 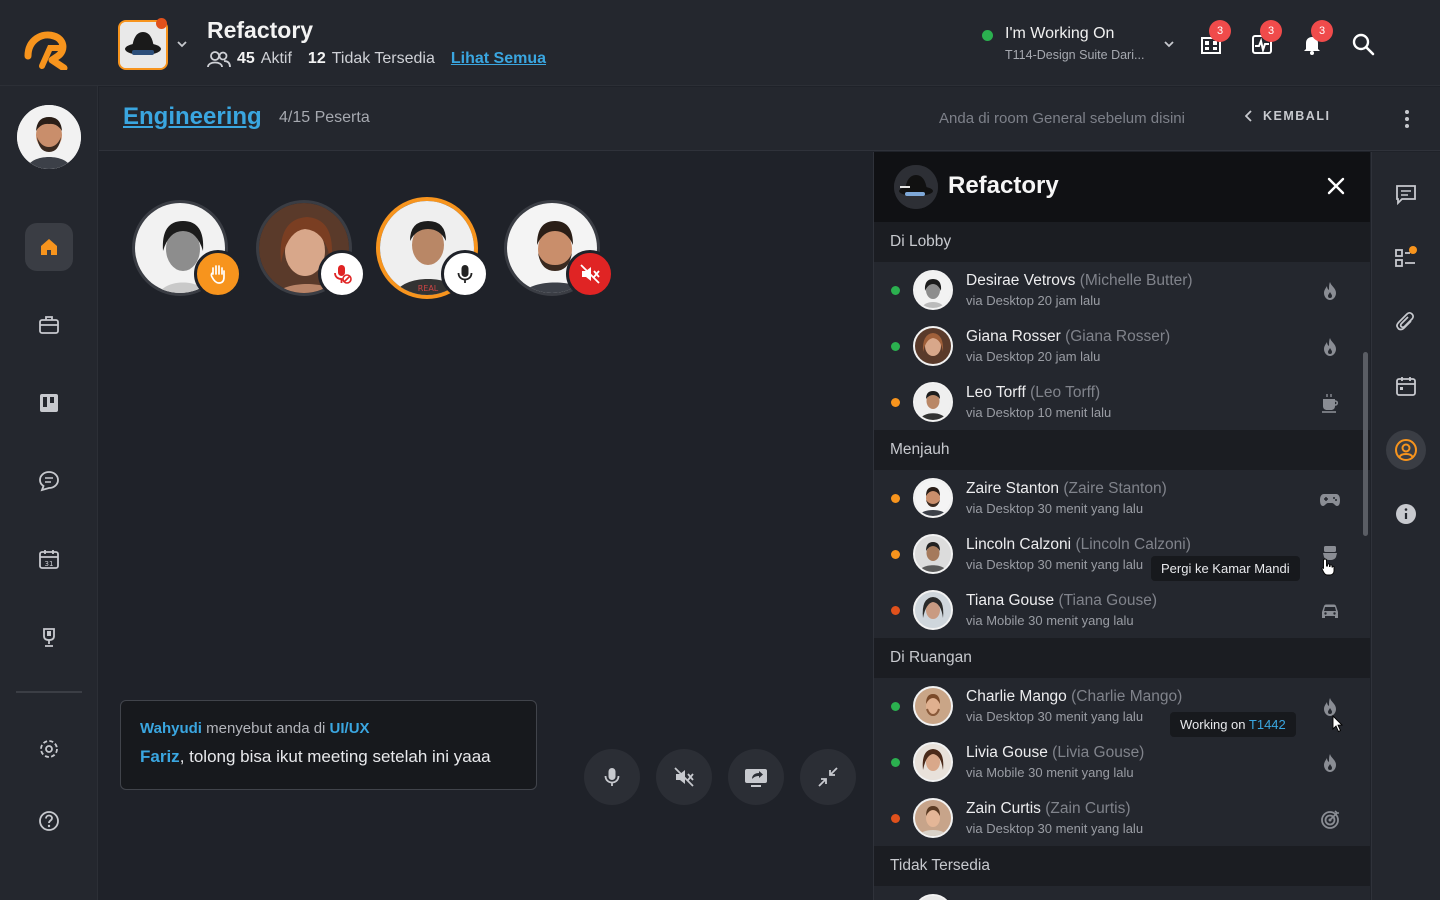 I want to click on org-title: Refactory, so click(x=260, y=30).